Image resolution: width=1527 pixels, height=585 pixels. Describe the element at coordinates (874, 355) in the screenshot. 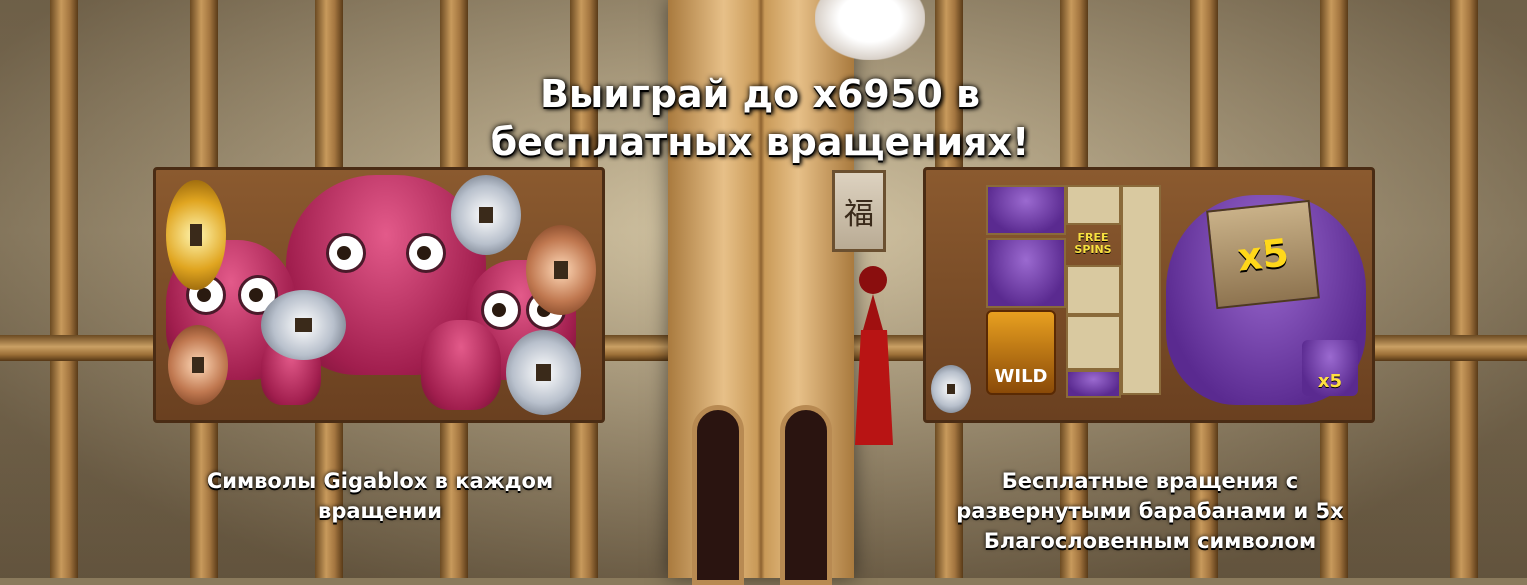

I see `red-tassel-icon` at that location.